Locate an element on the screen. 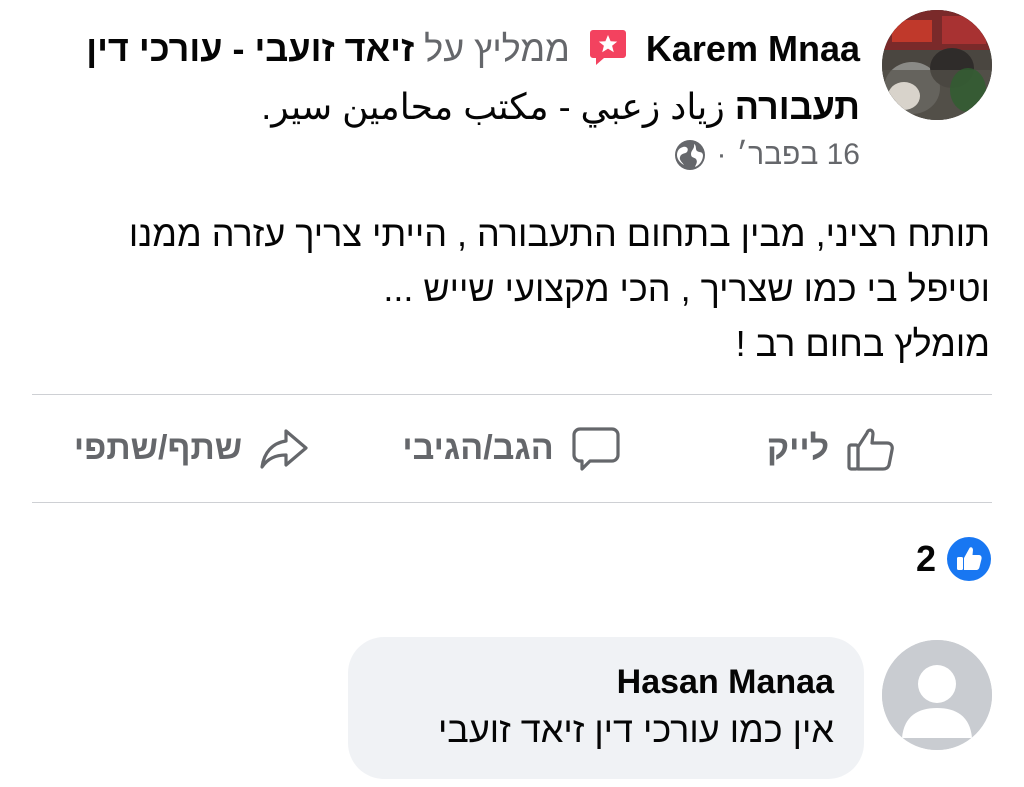  comment-author: Hasan Manaa is located at coordinates (606, 682).